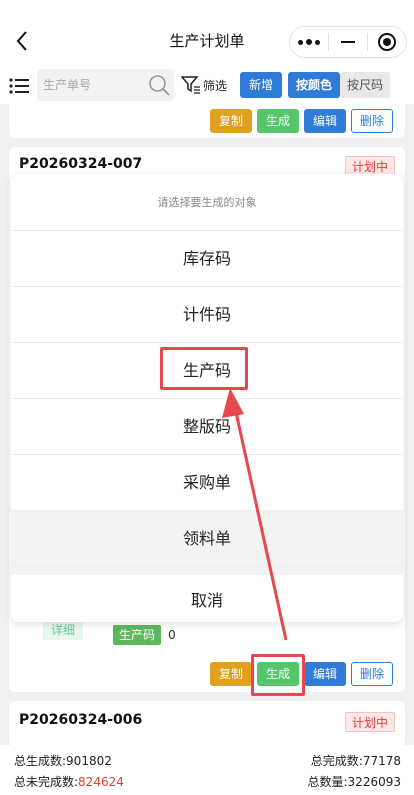  Describe the element at coordinates (387, 42) in the screenshot. I see `close-target-icon` at that location.